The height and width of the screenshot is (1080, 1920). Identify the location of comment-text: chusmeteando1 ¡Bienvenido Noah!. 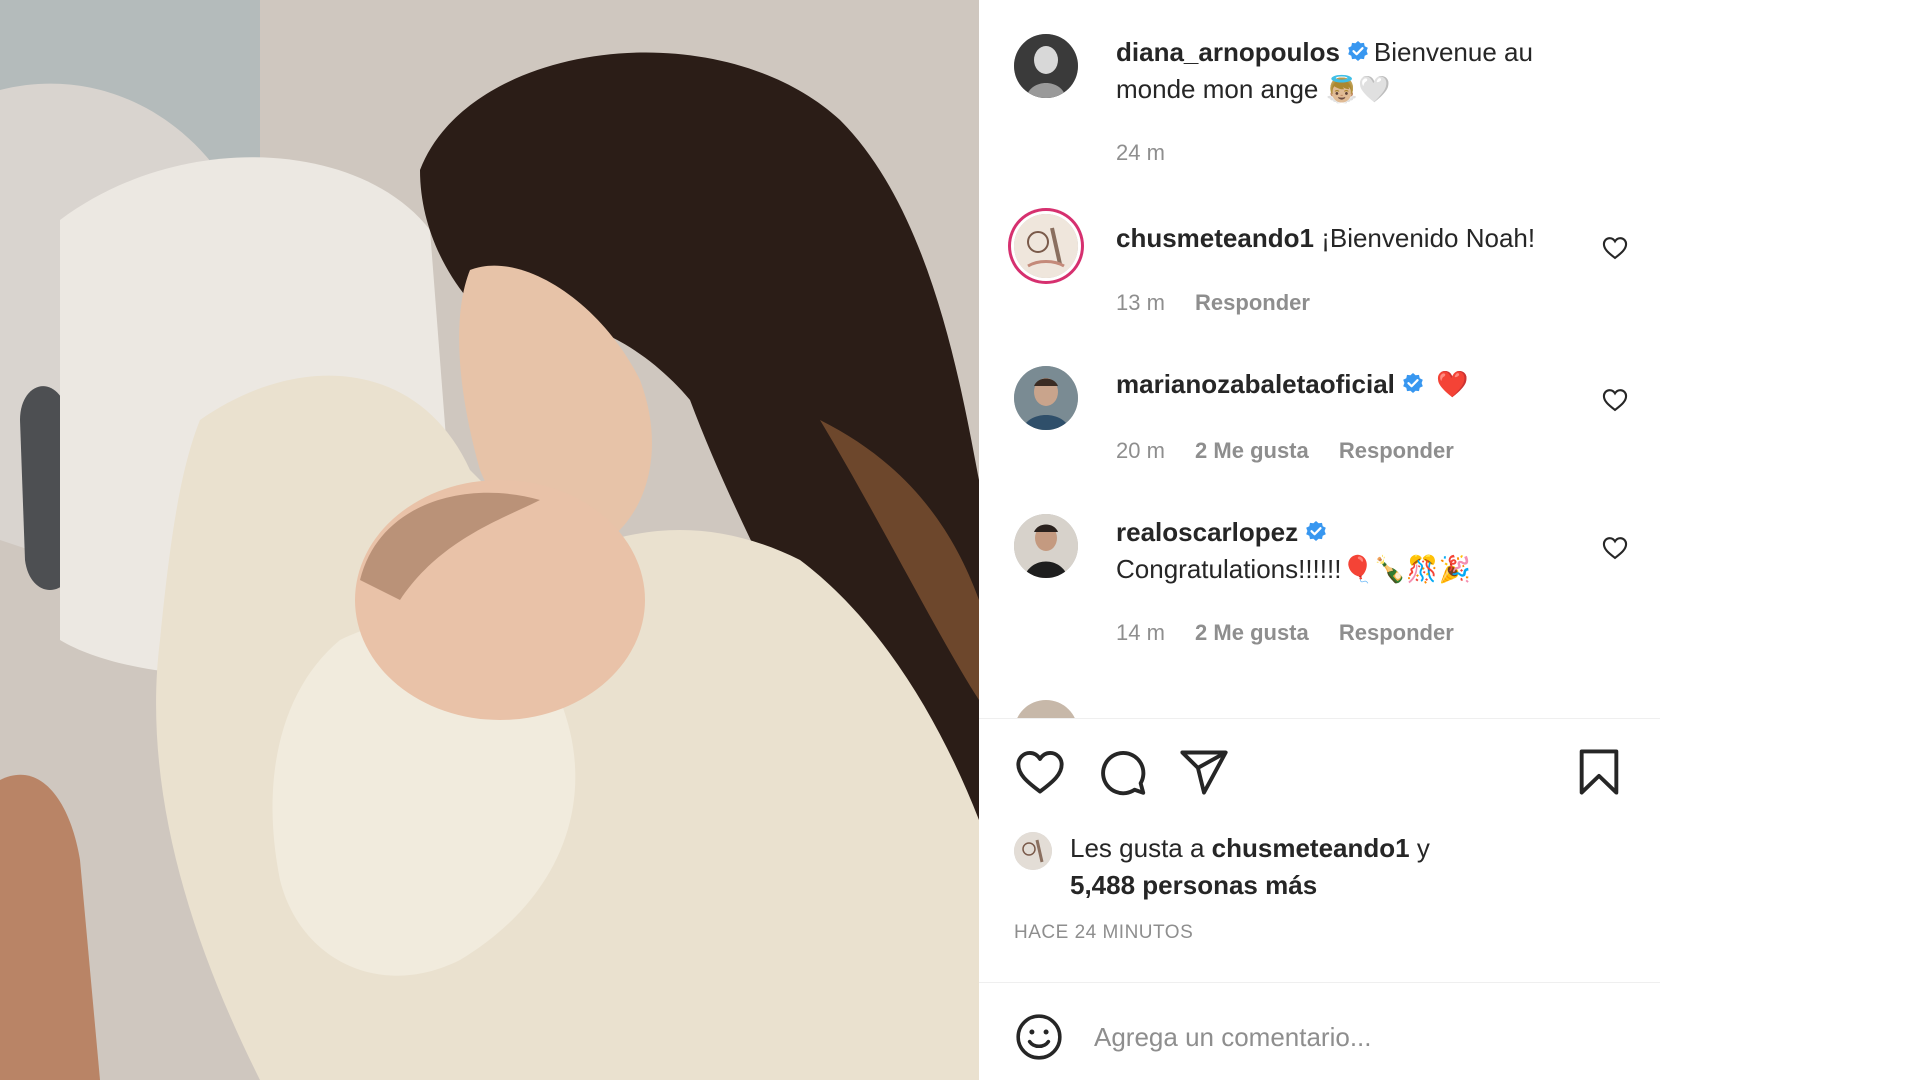
(1336, 238).